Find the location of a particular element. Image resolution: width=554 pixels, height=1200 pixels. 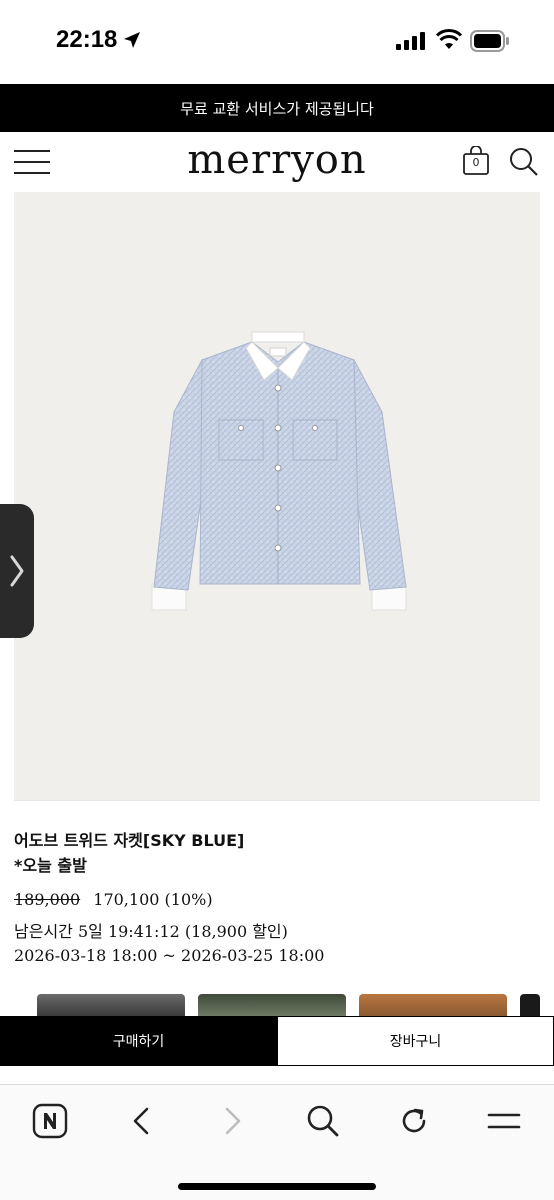

refresh-icon is located at coordinates (414, 1120).